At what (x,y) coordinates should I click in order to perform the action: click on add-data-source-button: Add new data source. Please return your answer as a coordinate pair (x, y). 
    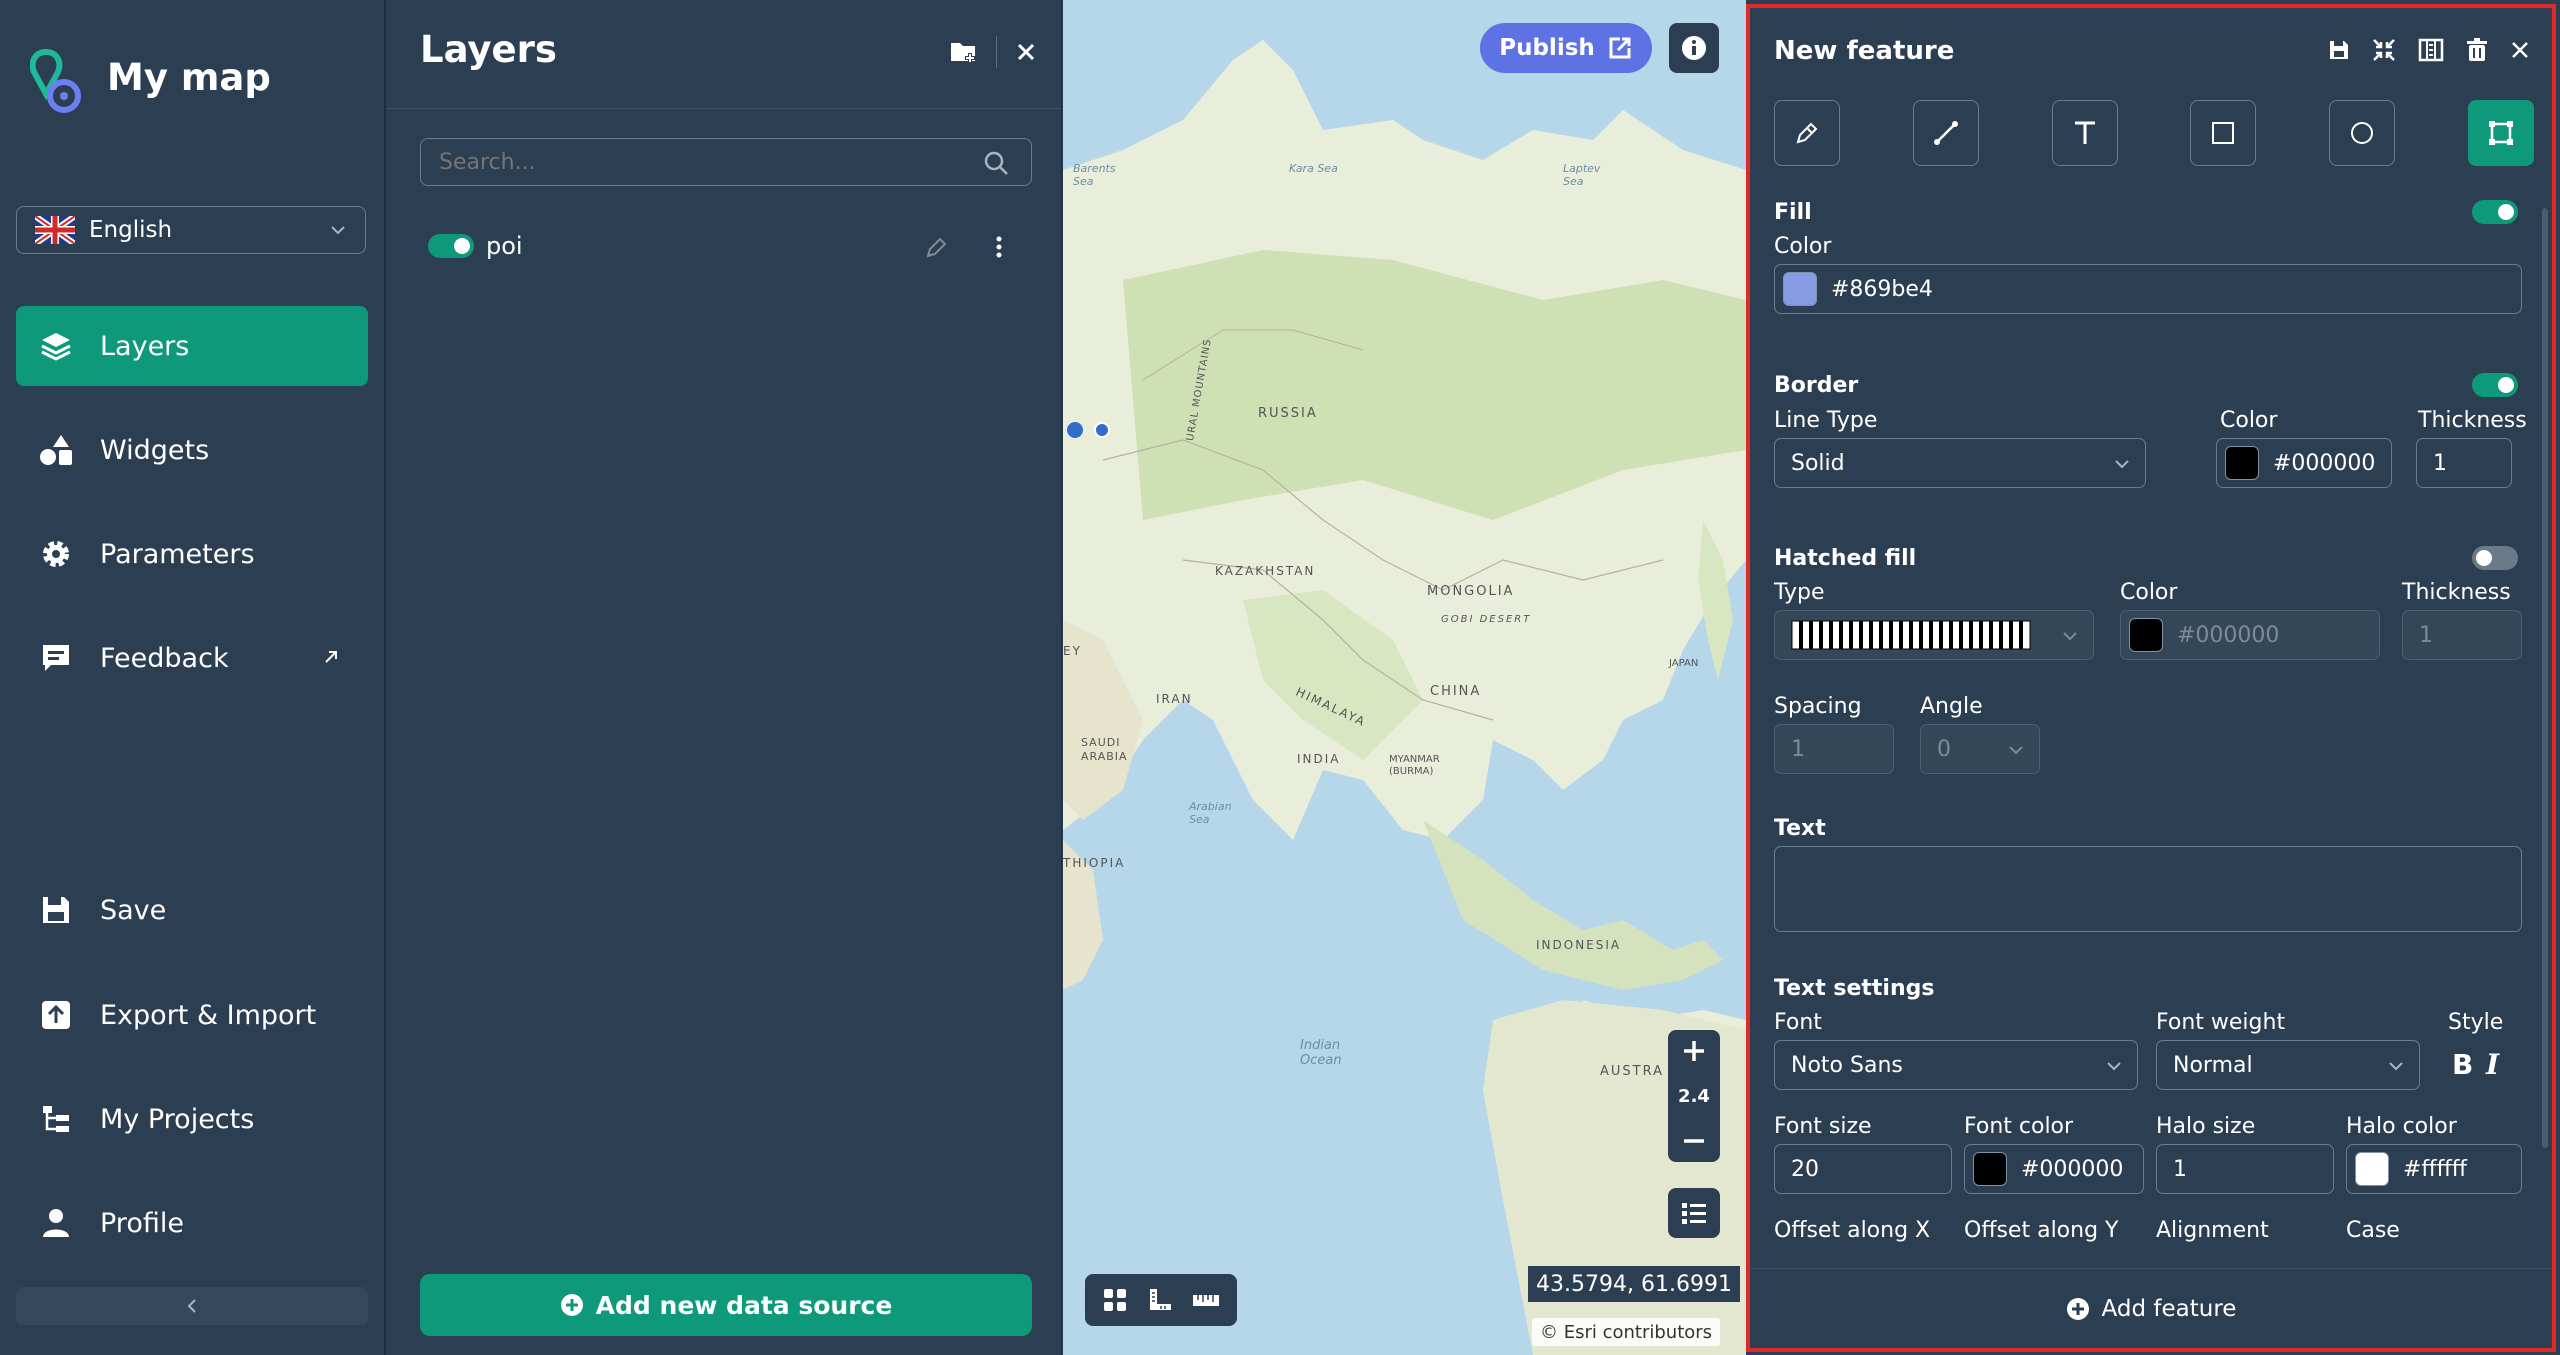
    Looking at the image, I should click on (726, 1305).